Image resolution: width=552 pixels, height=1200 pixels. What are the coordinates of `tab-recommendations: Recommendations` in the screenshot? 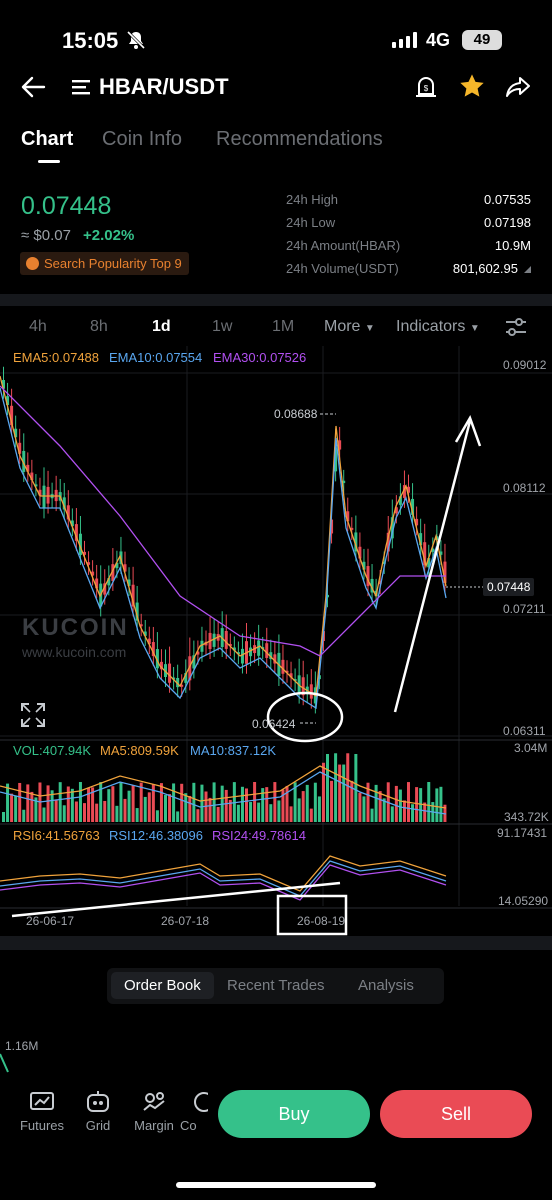 It's located at (299, 139).